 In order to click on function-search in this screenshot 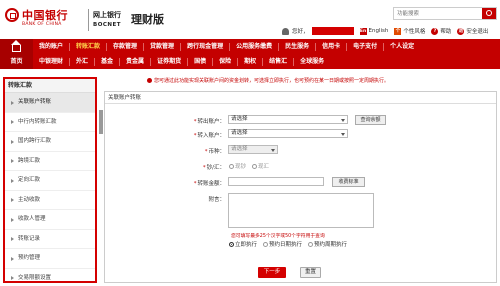, I will do `click(445, 13)`.